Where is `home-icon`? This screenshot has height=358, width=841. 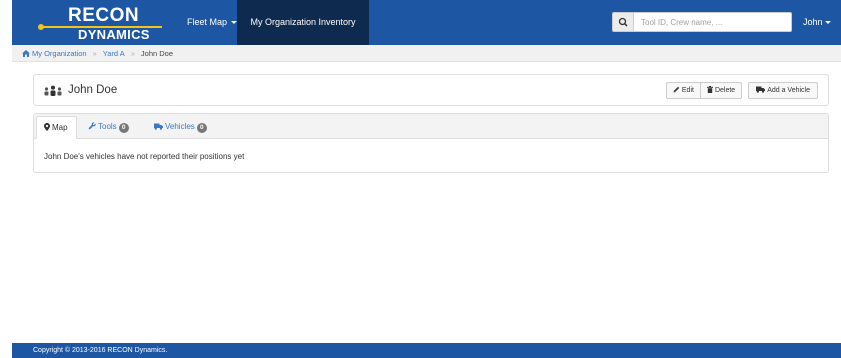 home-icon is located at coordinates (26, 53).